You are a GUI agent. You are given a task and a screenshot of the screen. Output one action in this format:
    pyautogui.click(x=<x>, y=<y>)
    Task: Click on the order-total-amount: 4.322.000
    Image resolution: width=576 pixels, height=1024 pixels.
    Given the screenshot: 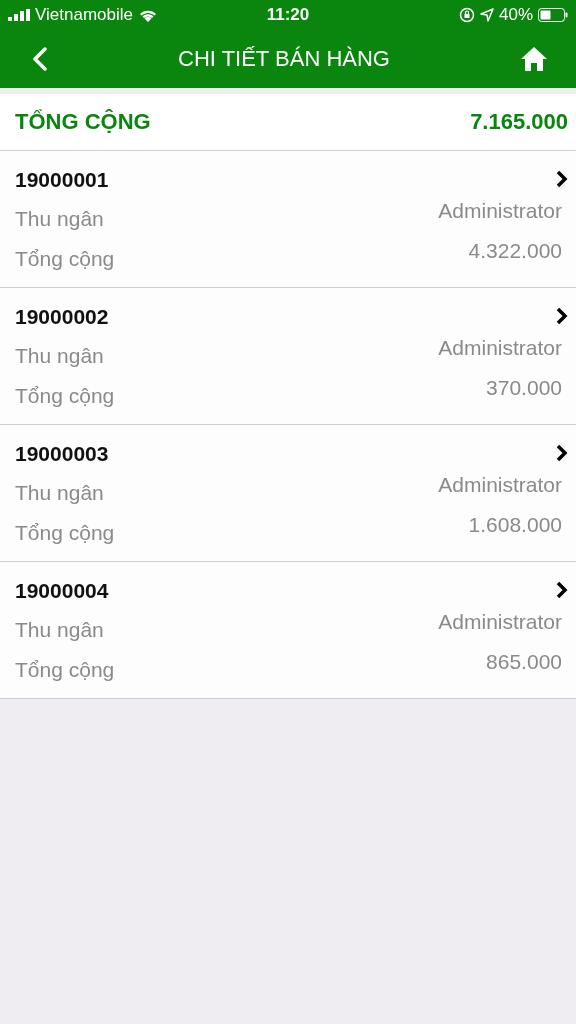 What is the action you would take?
    pyautogui.click(x=515, y=251)
    